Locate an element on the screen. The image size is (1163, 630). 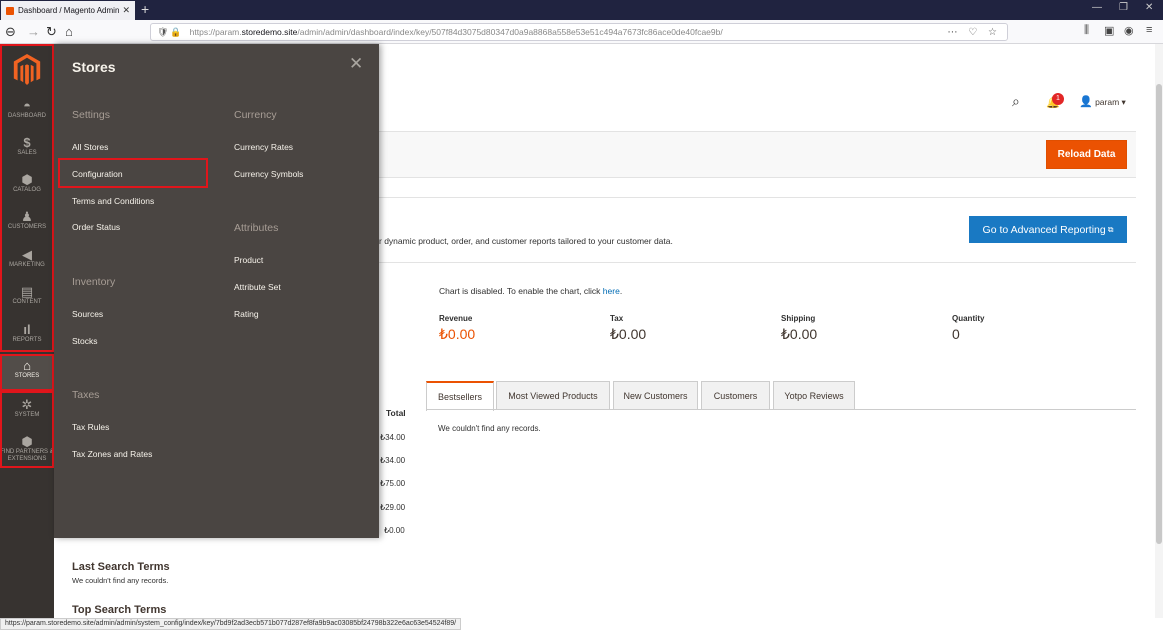
top-search-terms-title: Top Search Terms is located at coordinates (119, 610).